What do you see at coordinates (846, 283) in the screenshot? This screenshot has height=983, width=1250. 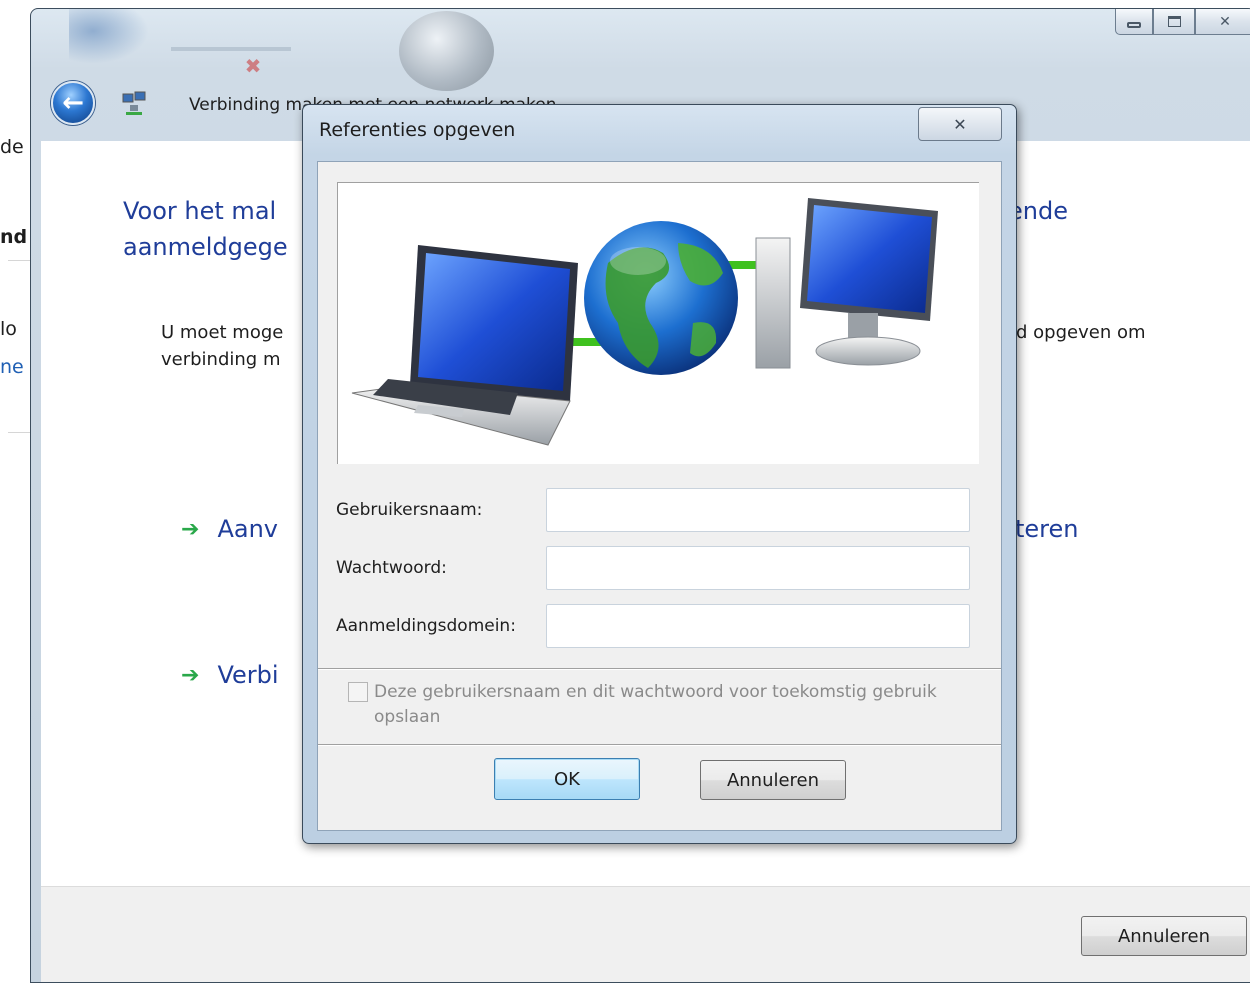 I see `desktop-computer-icon` at bounding box center [846, 283].